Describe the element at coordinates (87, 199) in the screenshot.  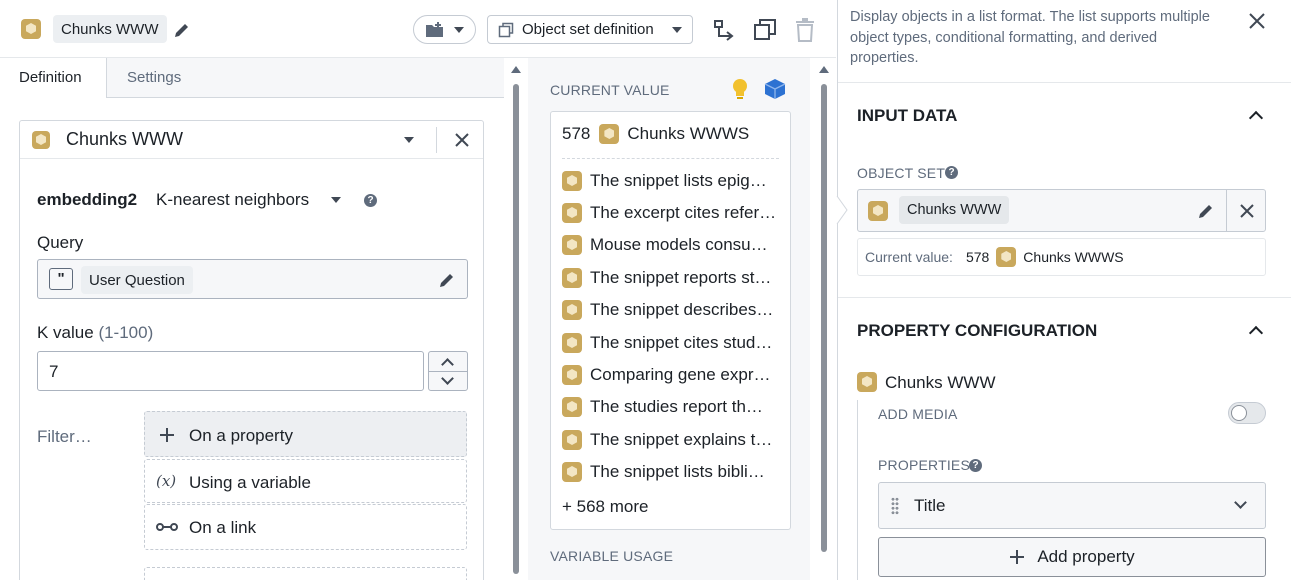
I see `embedding-property-label: embedding2` at that location.